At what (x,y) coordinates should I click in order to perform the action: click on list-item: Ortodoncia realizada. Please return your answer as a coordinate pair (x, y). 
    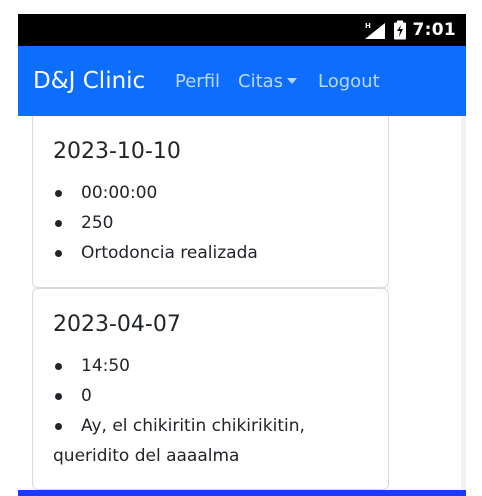
    Looking at the image, I should click on (213, 253).